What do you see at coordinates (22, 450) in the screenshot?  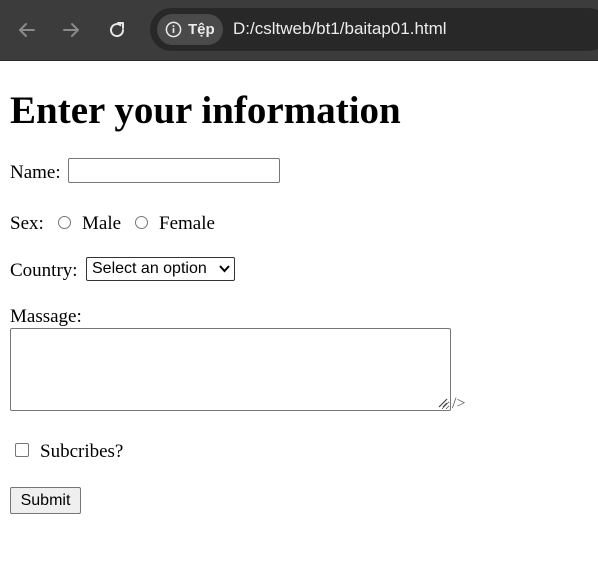 I see `subscribe-checkbox` at bounding box center [22, 450].